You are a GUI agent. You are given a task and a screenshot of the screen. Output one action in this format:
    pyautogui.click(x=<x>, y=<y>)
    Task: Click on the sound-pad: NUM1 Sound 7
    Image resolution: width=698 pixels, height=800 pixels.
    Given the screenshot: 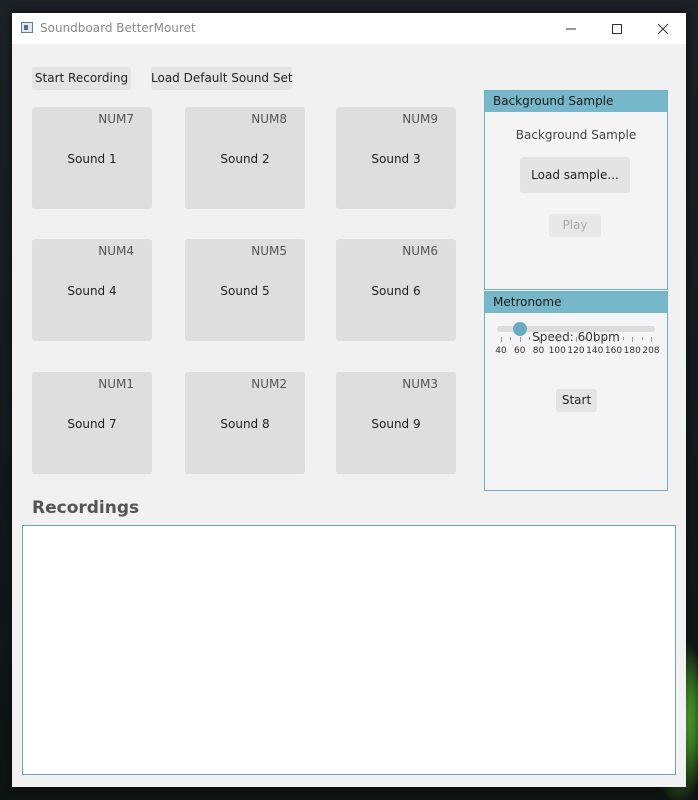 What is the action you would take?
    pyautogui.click(x=92, y=423)
    